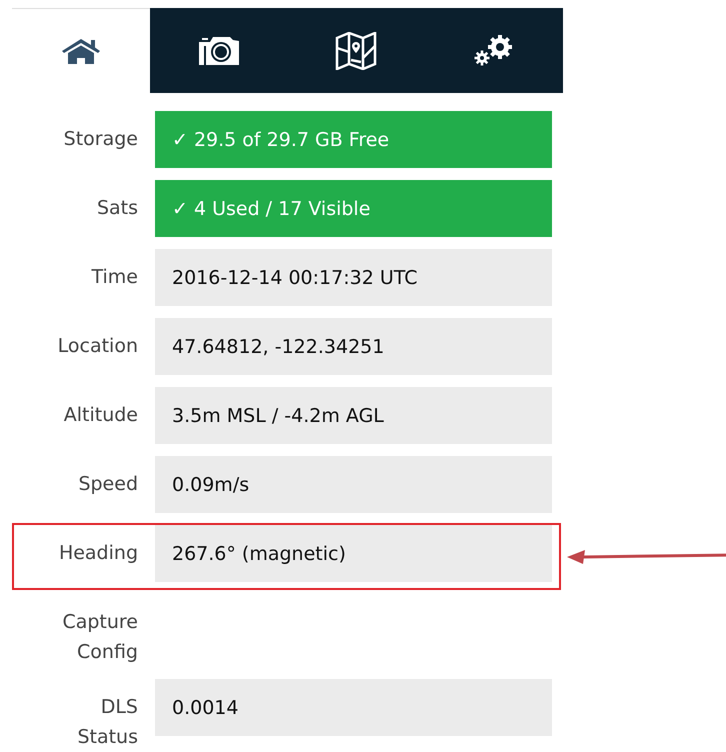 This screenshot has width=726, height=752. What do you see at coordinates (353, 415) in the screenshot?
I see `status-value: 3.5m MSL / -4.2m AGL` at bounding box center [353, 415].